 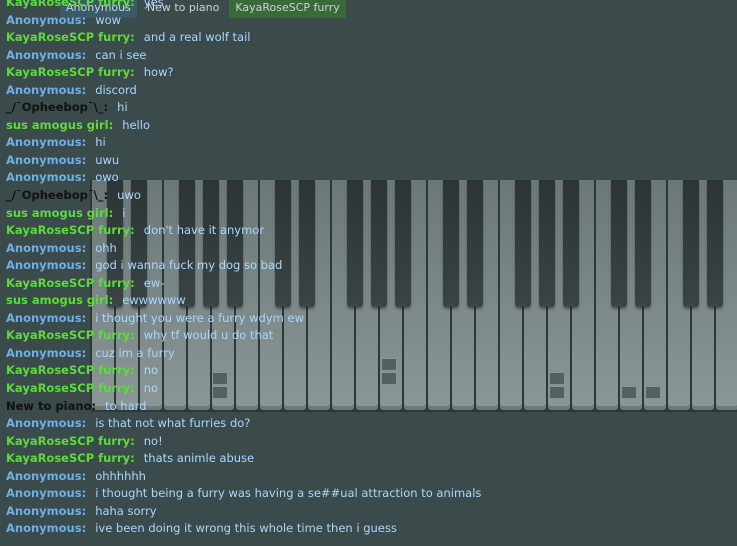 I want to click on chat-text: to hard, so click(x=126, y=405).